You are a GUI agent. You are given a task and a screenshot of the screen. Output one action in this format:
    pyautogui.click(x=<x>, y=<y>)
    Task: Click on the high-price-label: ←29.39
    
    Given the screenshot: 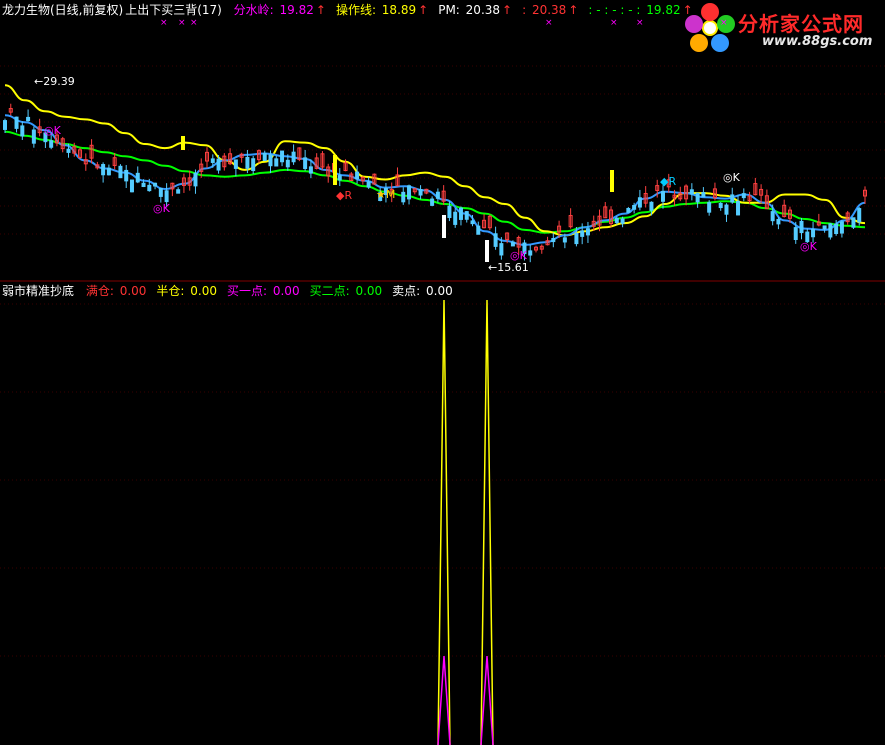 What is the action you would take?
    pyautogui.click(x=54, y=81)
    